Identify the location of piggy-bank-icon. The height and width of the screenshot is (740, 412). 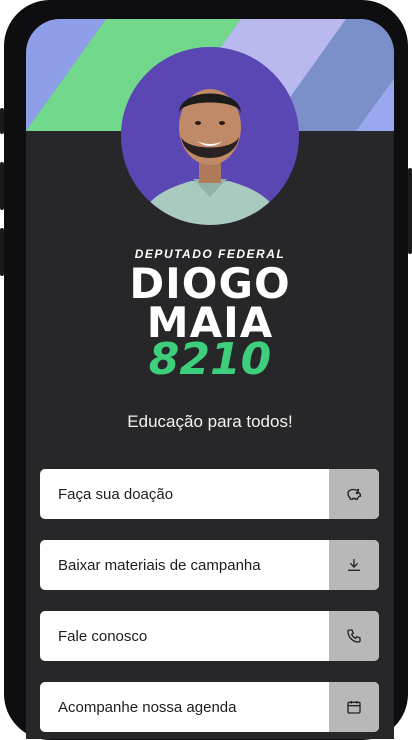
(354, 494).